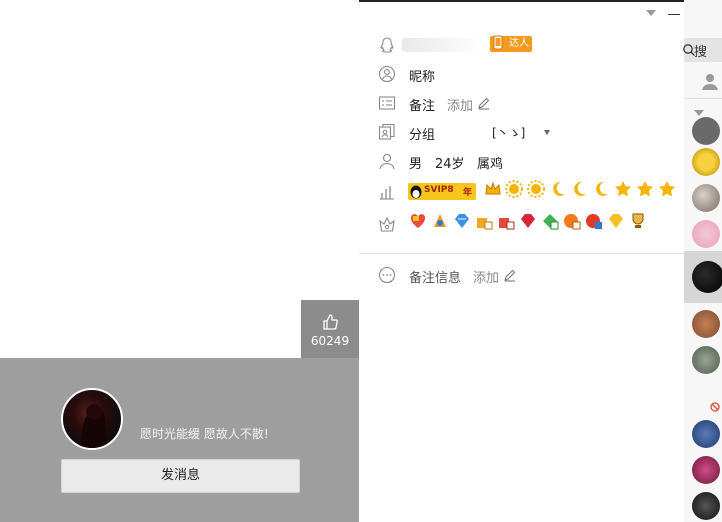 This screenshot has height=522, width=722. Describe the element at coordinates (418, 221) in the screenshot. I see `heart-badge-icon` at that location.